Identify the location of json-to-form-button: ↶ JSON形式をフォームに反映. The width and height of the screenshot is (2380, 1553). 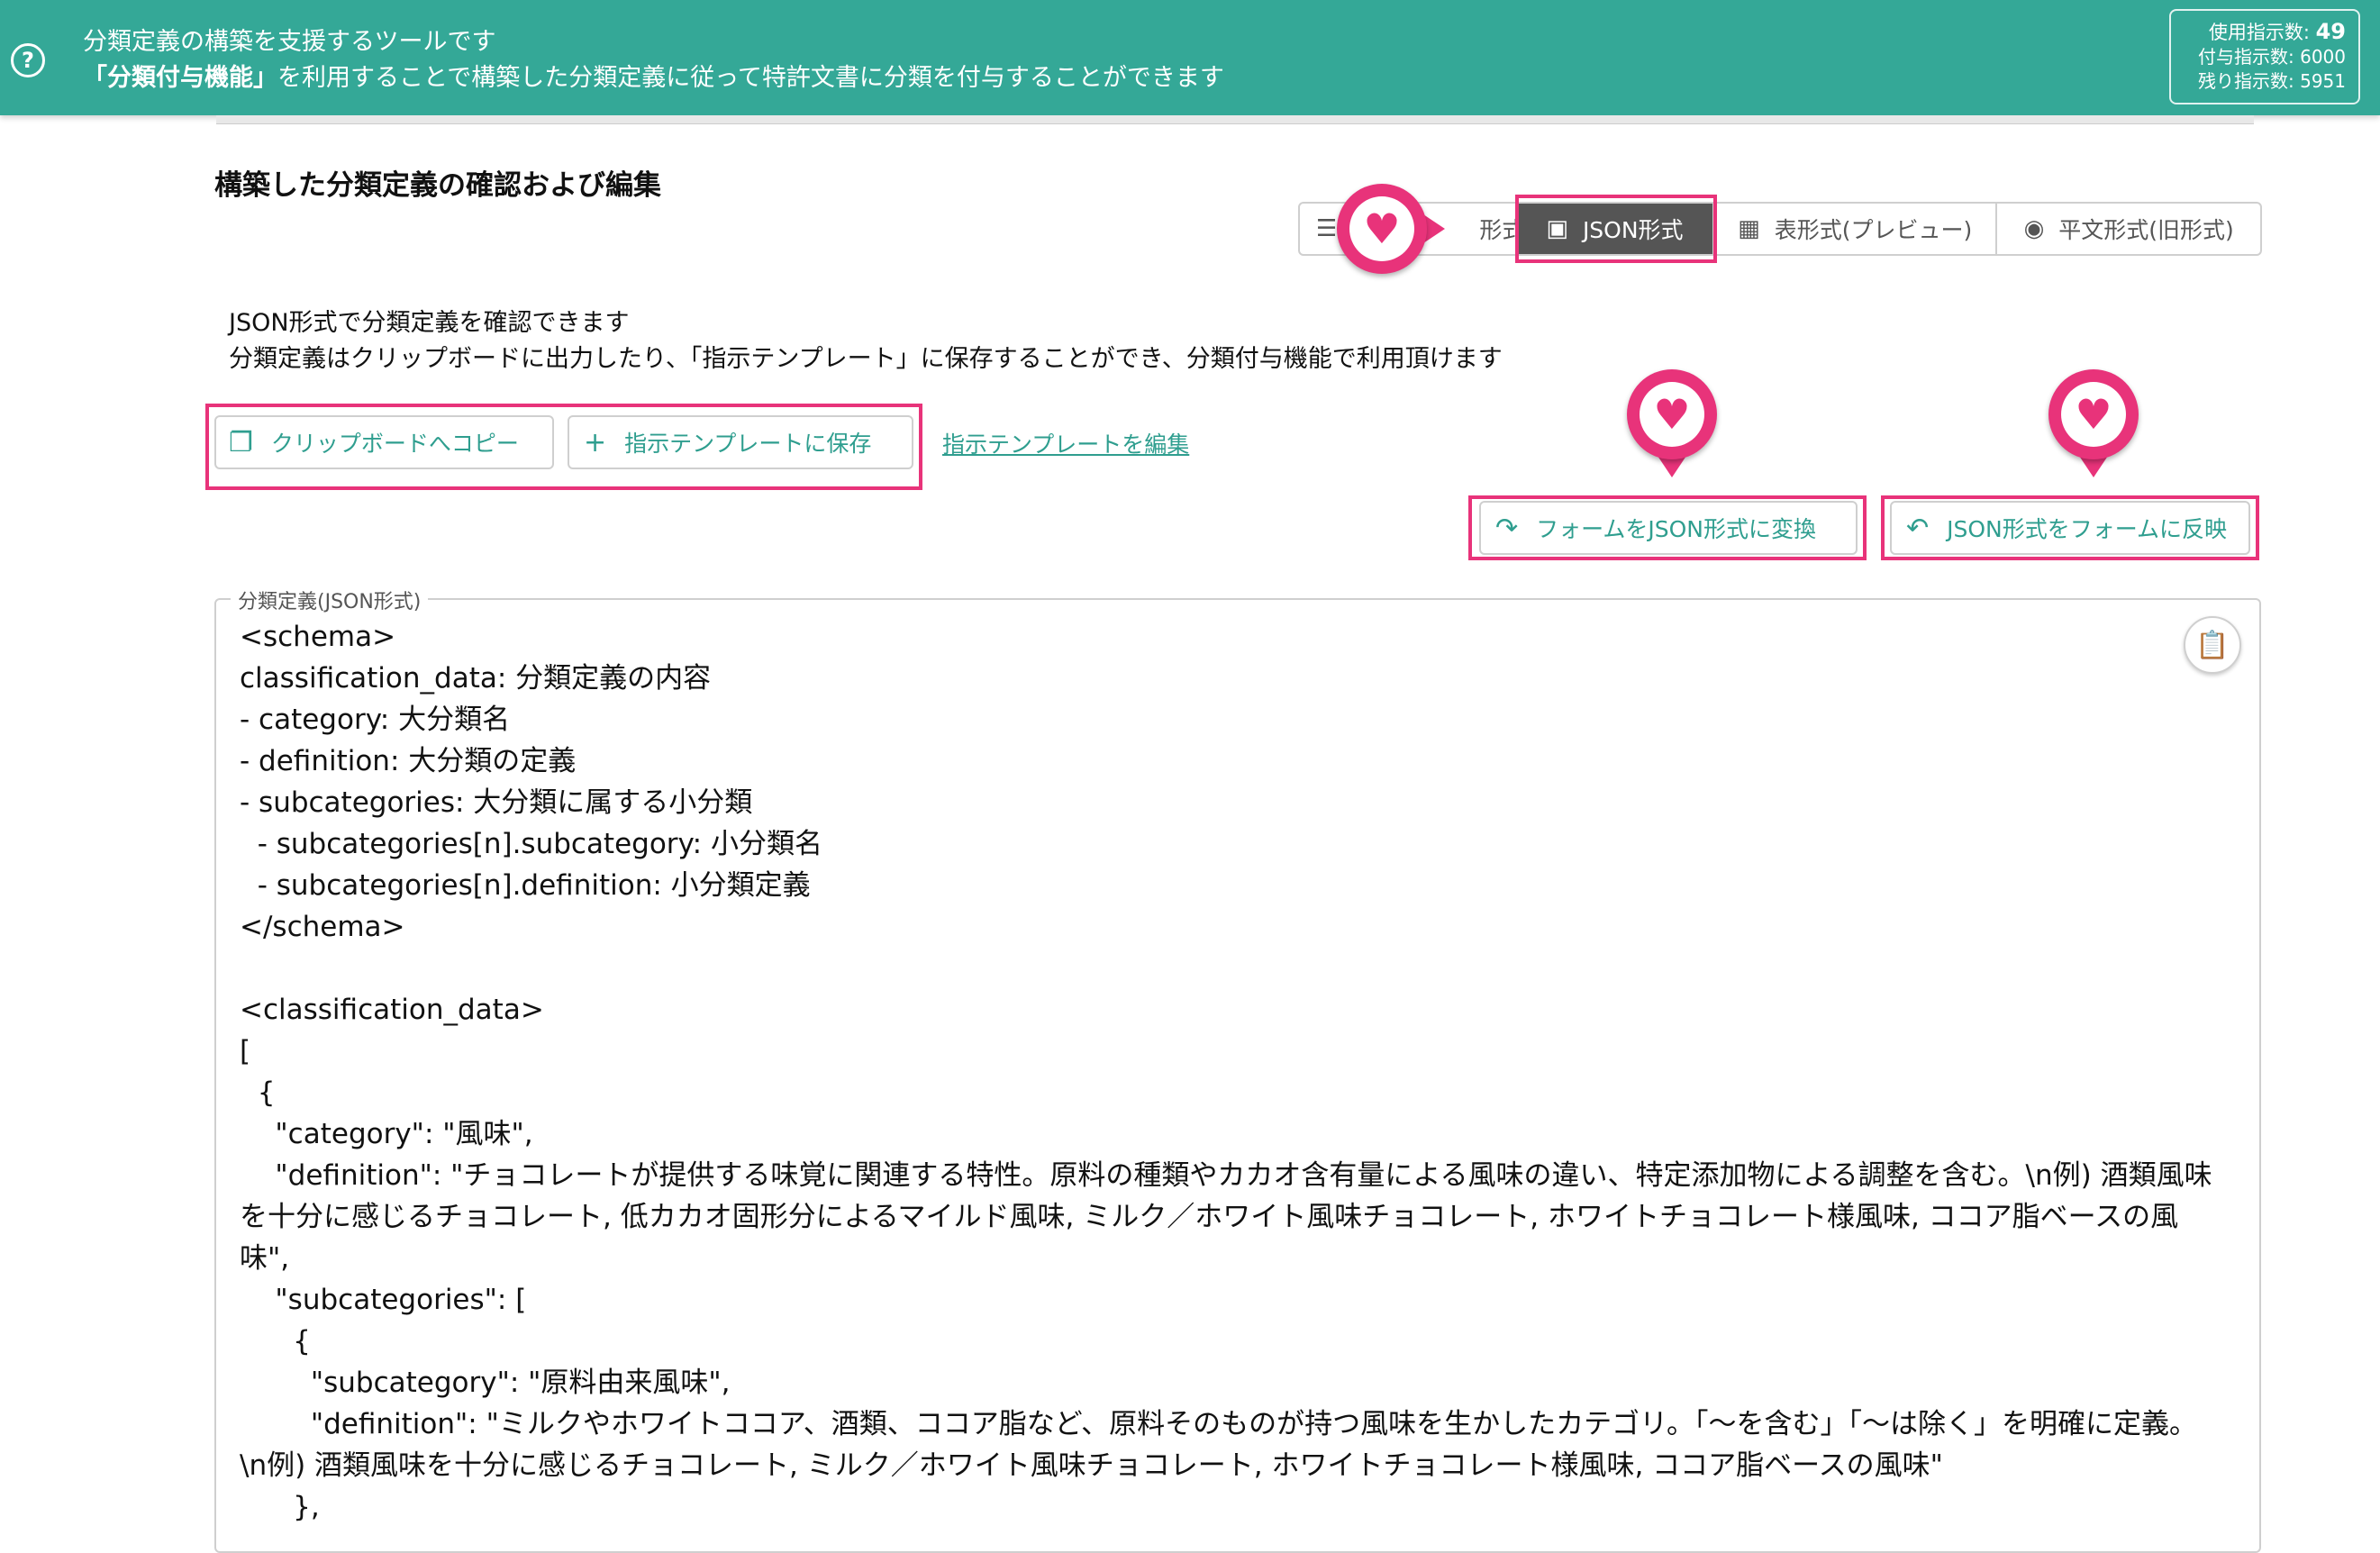
(2070, 528).